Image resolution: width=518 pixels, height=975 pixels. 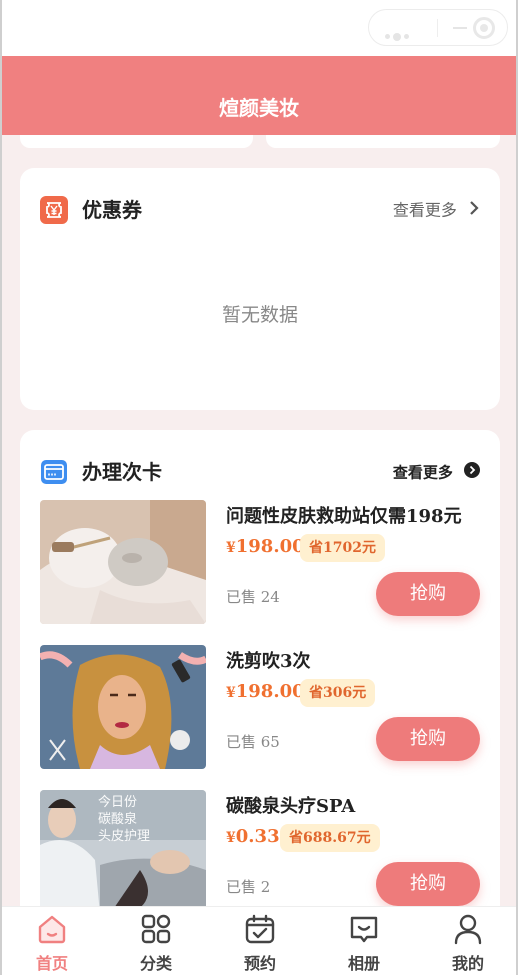 I want to click on head-spa-photo: 今日份 碳酸泉 头皮护理, so click(x=123, y=852).